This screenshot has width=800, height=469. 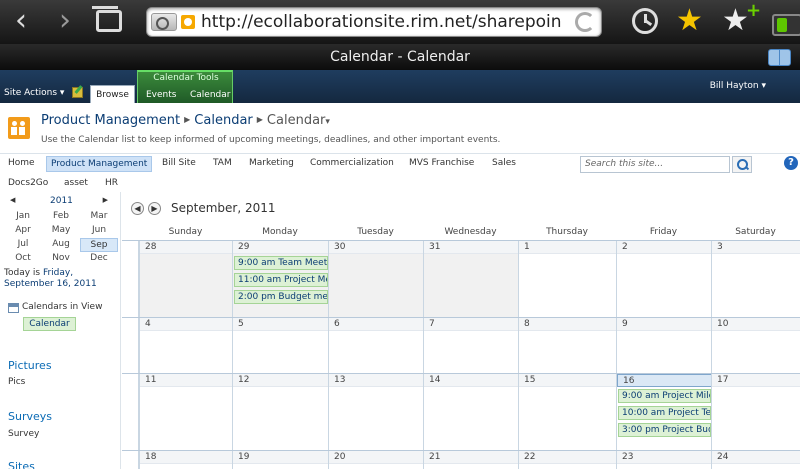 What do you see at coordinates (186, 324) in the screenshot?
I see `day-number: 4` at bounding box center [186, 324].